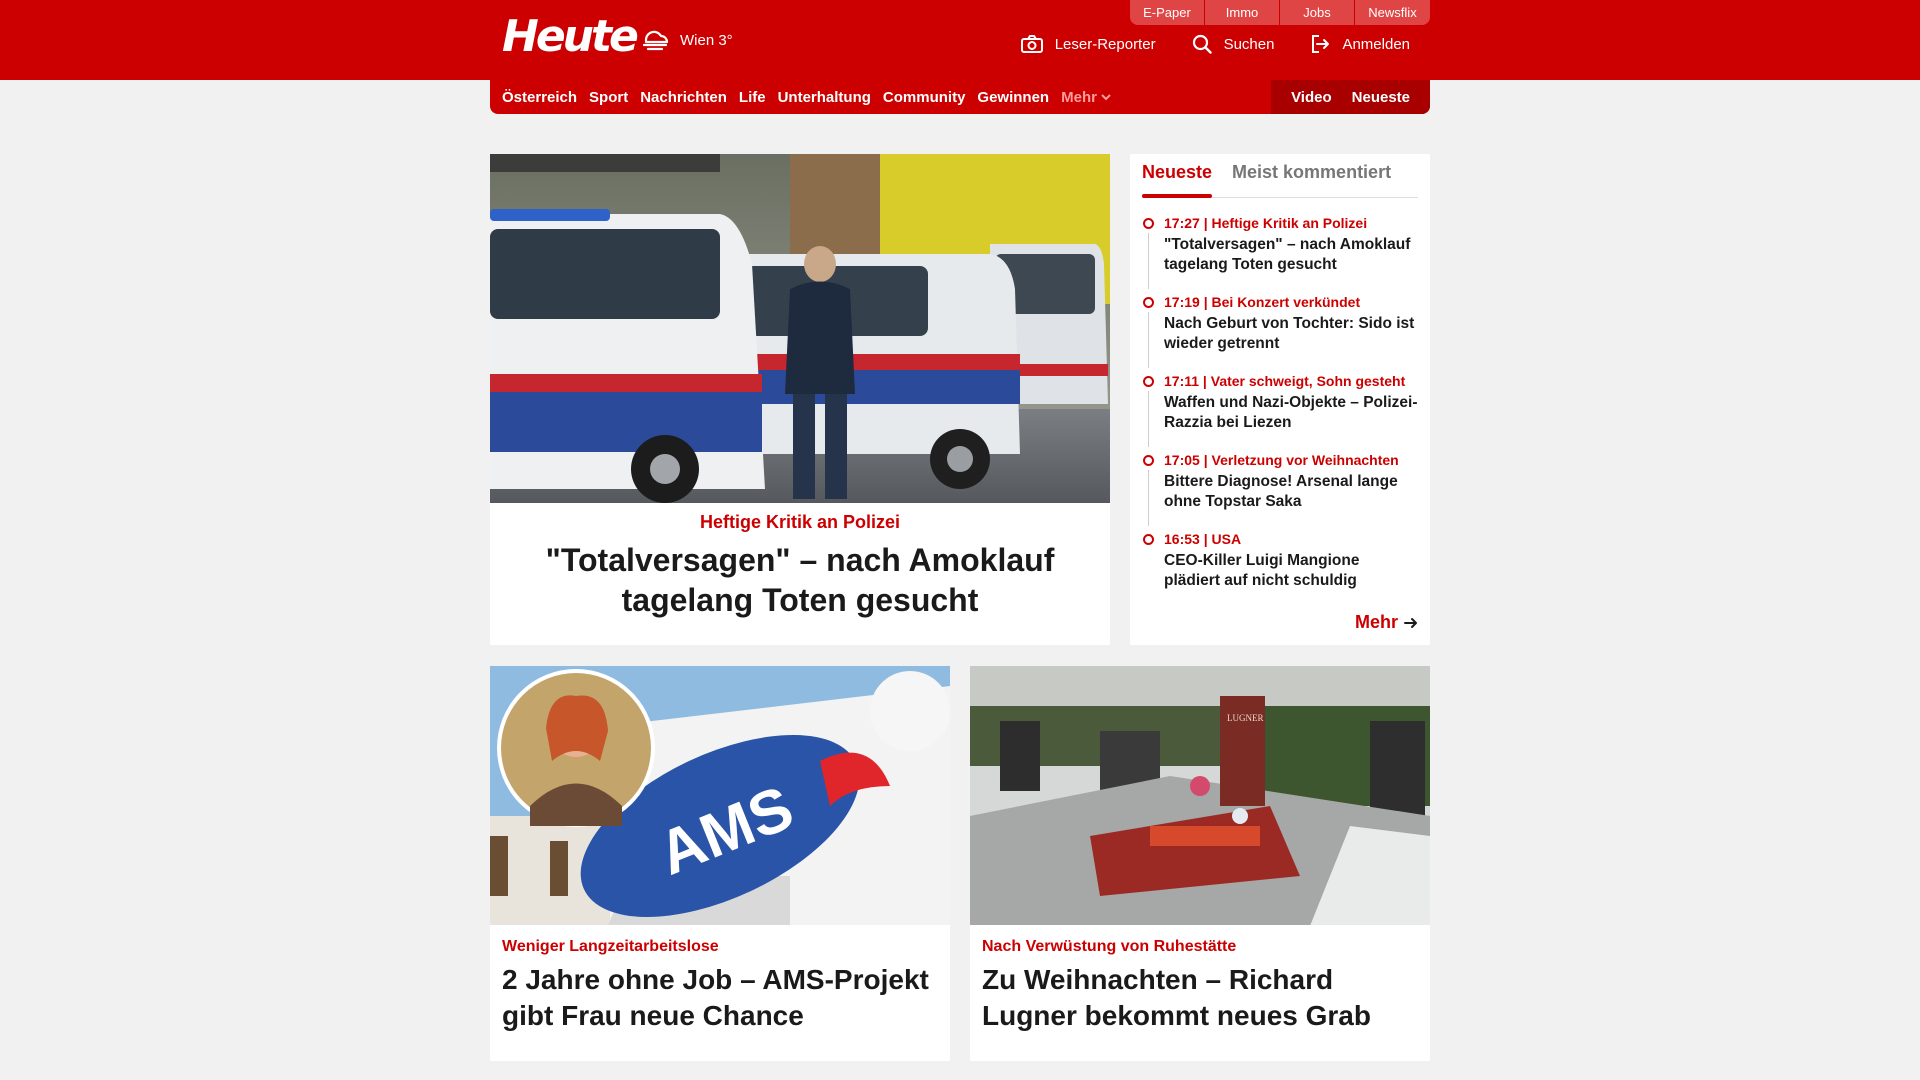 Image resolution: width=1920 pixels, height=1080 pixels. What do you see at coordinates (1311, 175) in the screenshot?
I see `tab-meist-kommentiert: Meist kommentiert` at bounding box center [1311, 175].